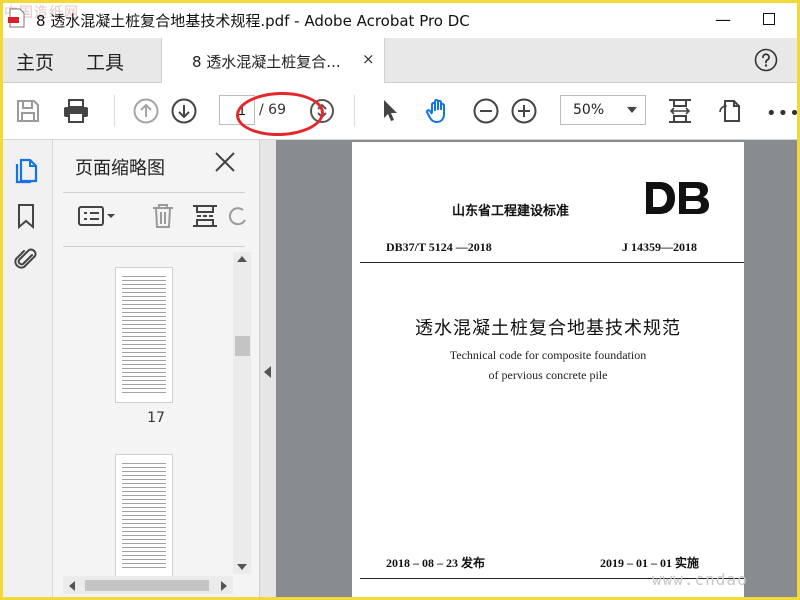 The image size is (800, 600). What do you see at coordinates (700, 579) in the screenshot?
I see `watermark-bottom-right: www.cndao` at bounding box center [700, 579].